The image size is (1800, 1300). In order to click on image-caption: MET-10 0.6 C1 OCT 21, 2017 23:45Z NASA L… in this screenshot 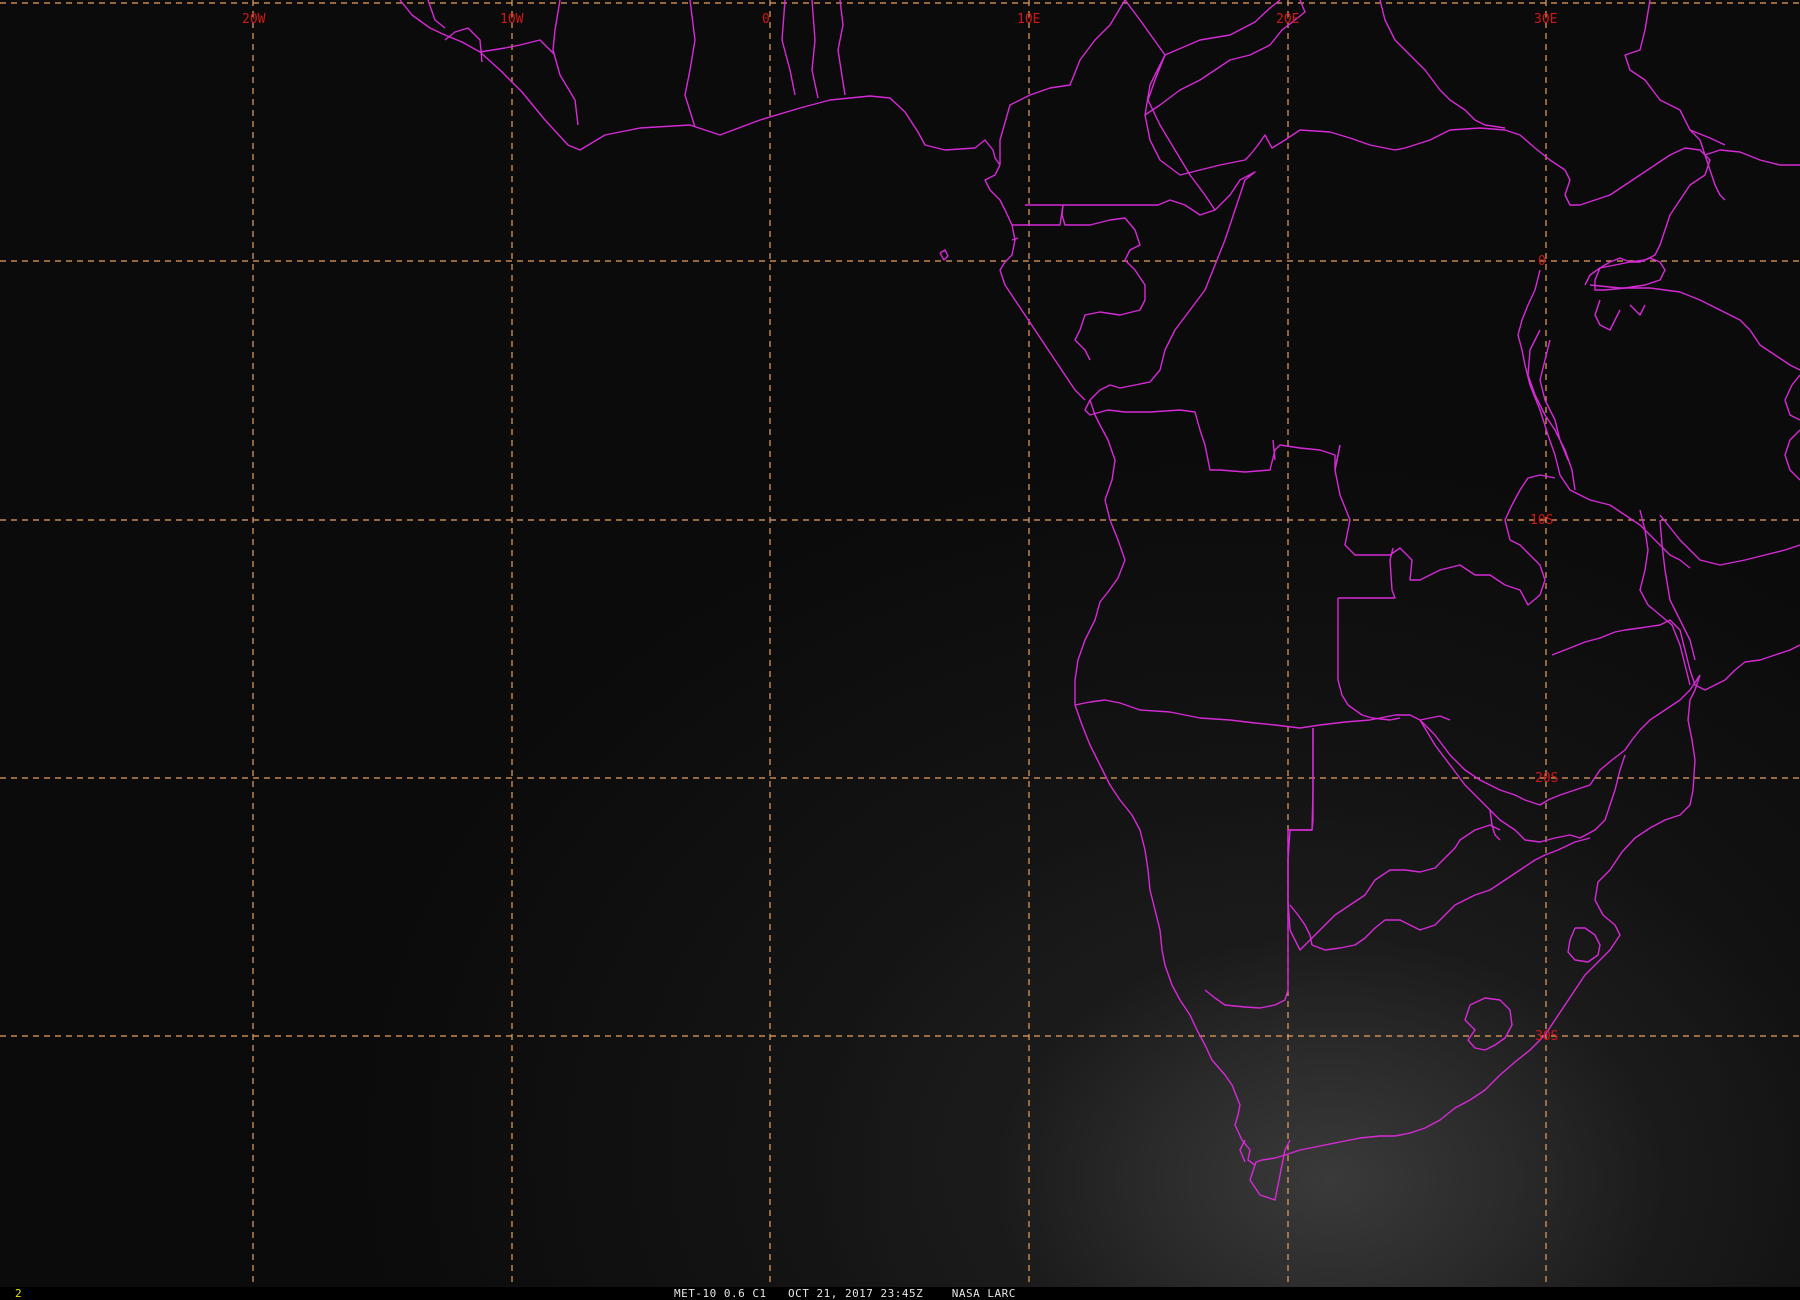, I will do `click(845, 1293)`.